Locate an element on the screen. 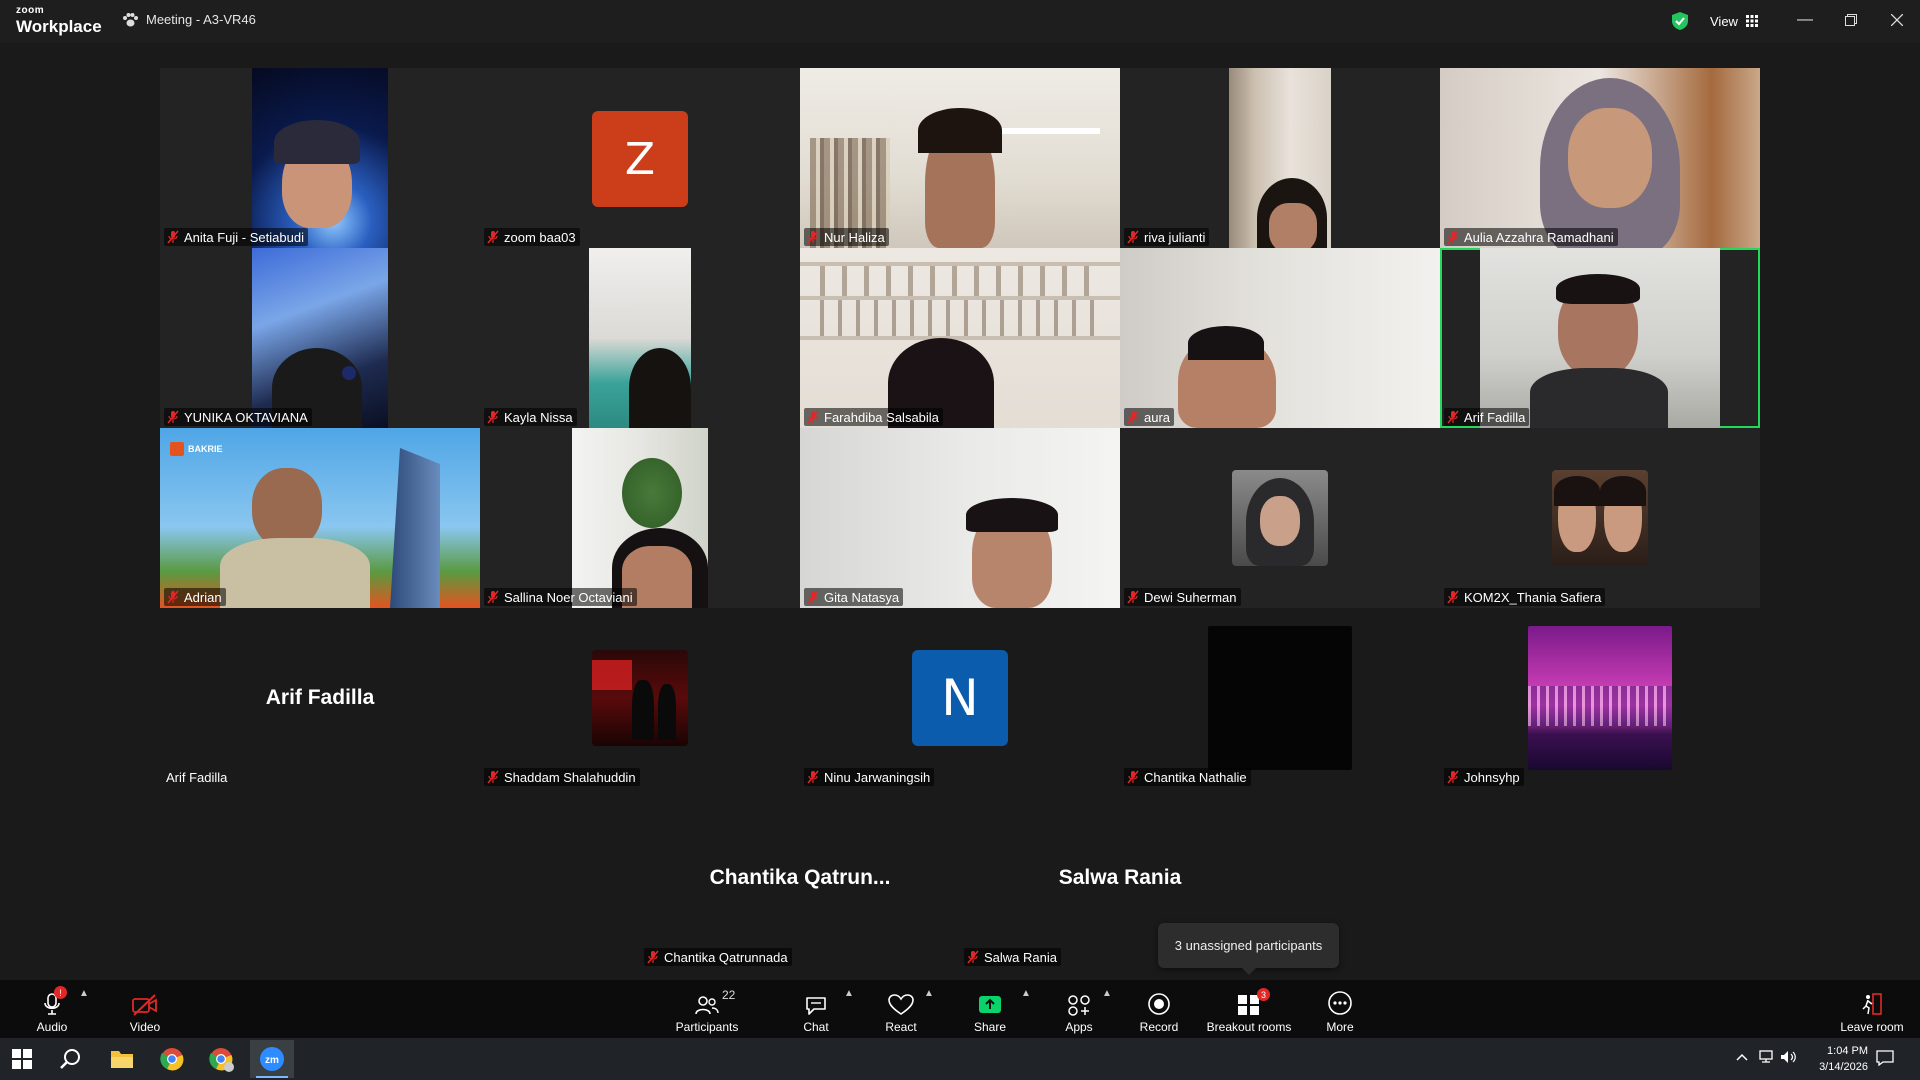  chat-label: Chat is located at coordinates (816, 1027).